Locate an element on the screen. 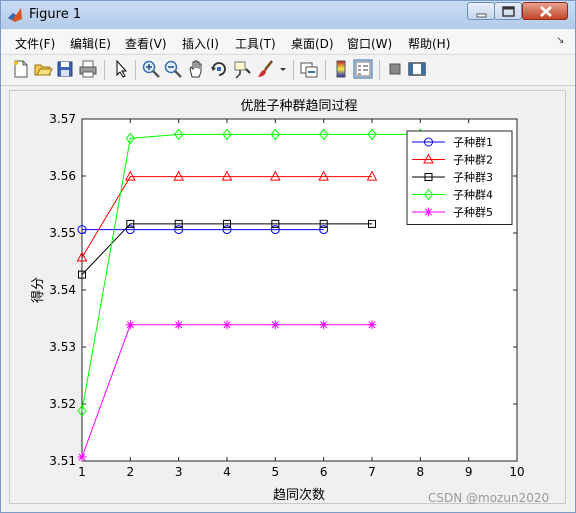 The width and height of the screenshot is (576, 513). x-tick-label: 6 is located at coordinates (324, 472).